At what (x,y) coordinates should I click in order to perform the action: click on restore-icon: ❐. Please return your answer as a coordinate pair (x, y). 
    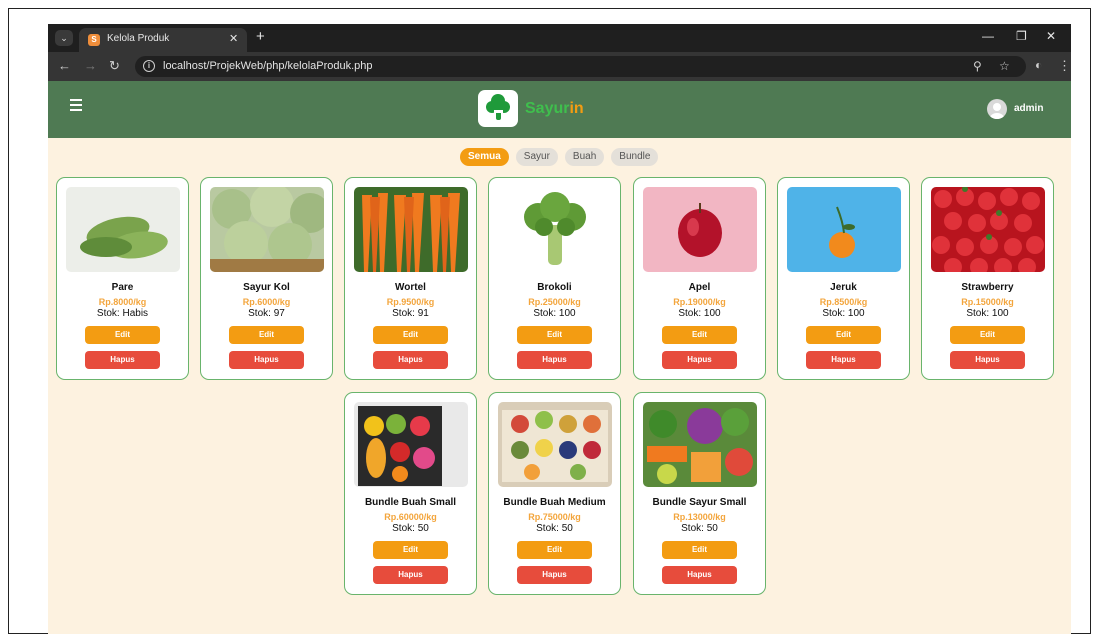
    Looking at the image, I should click on (1021, 36).